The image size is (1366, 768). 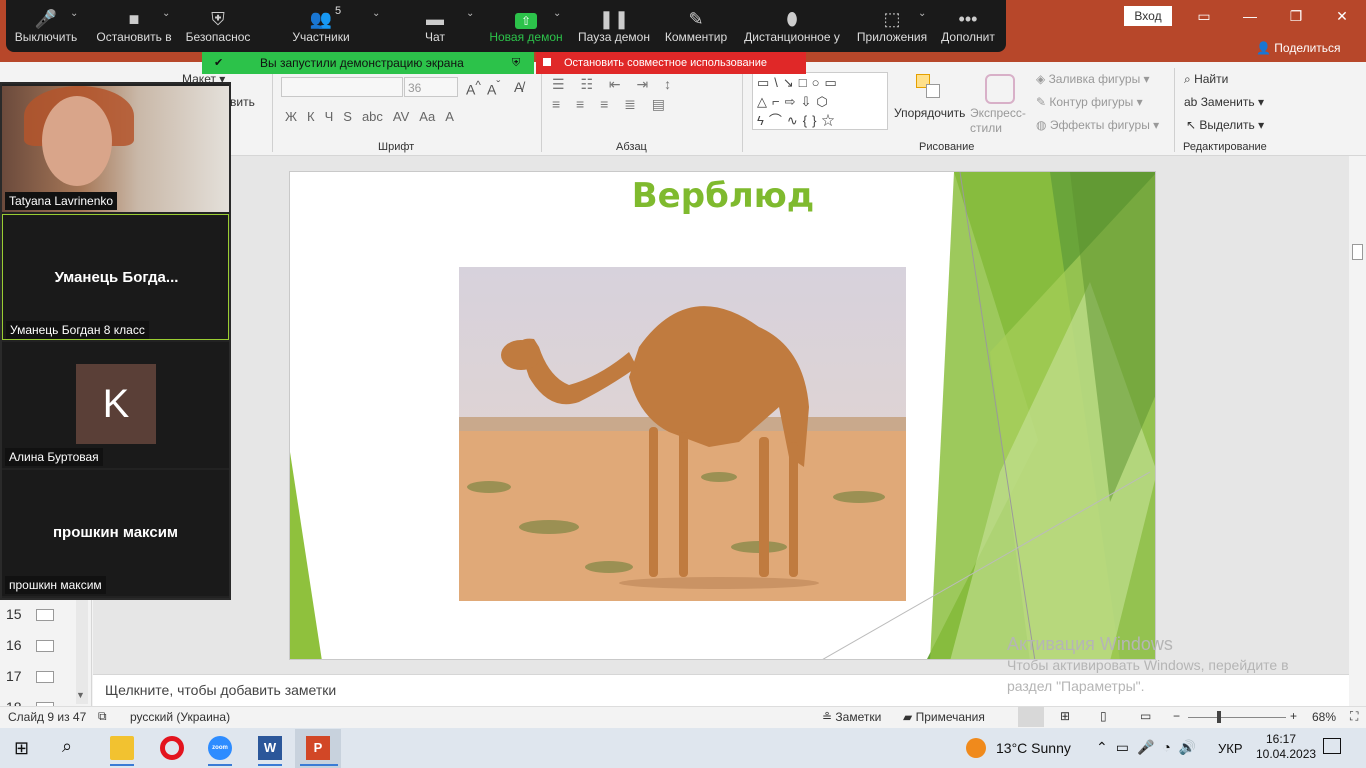 What do you see at coordinates (682, 434) in the screenshot?
I see `camel-photo` at bounding box center [682, 434].